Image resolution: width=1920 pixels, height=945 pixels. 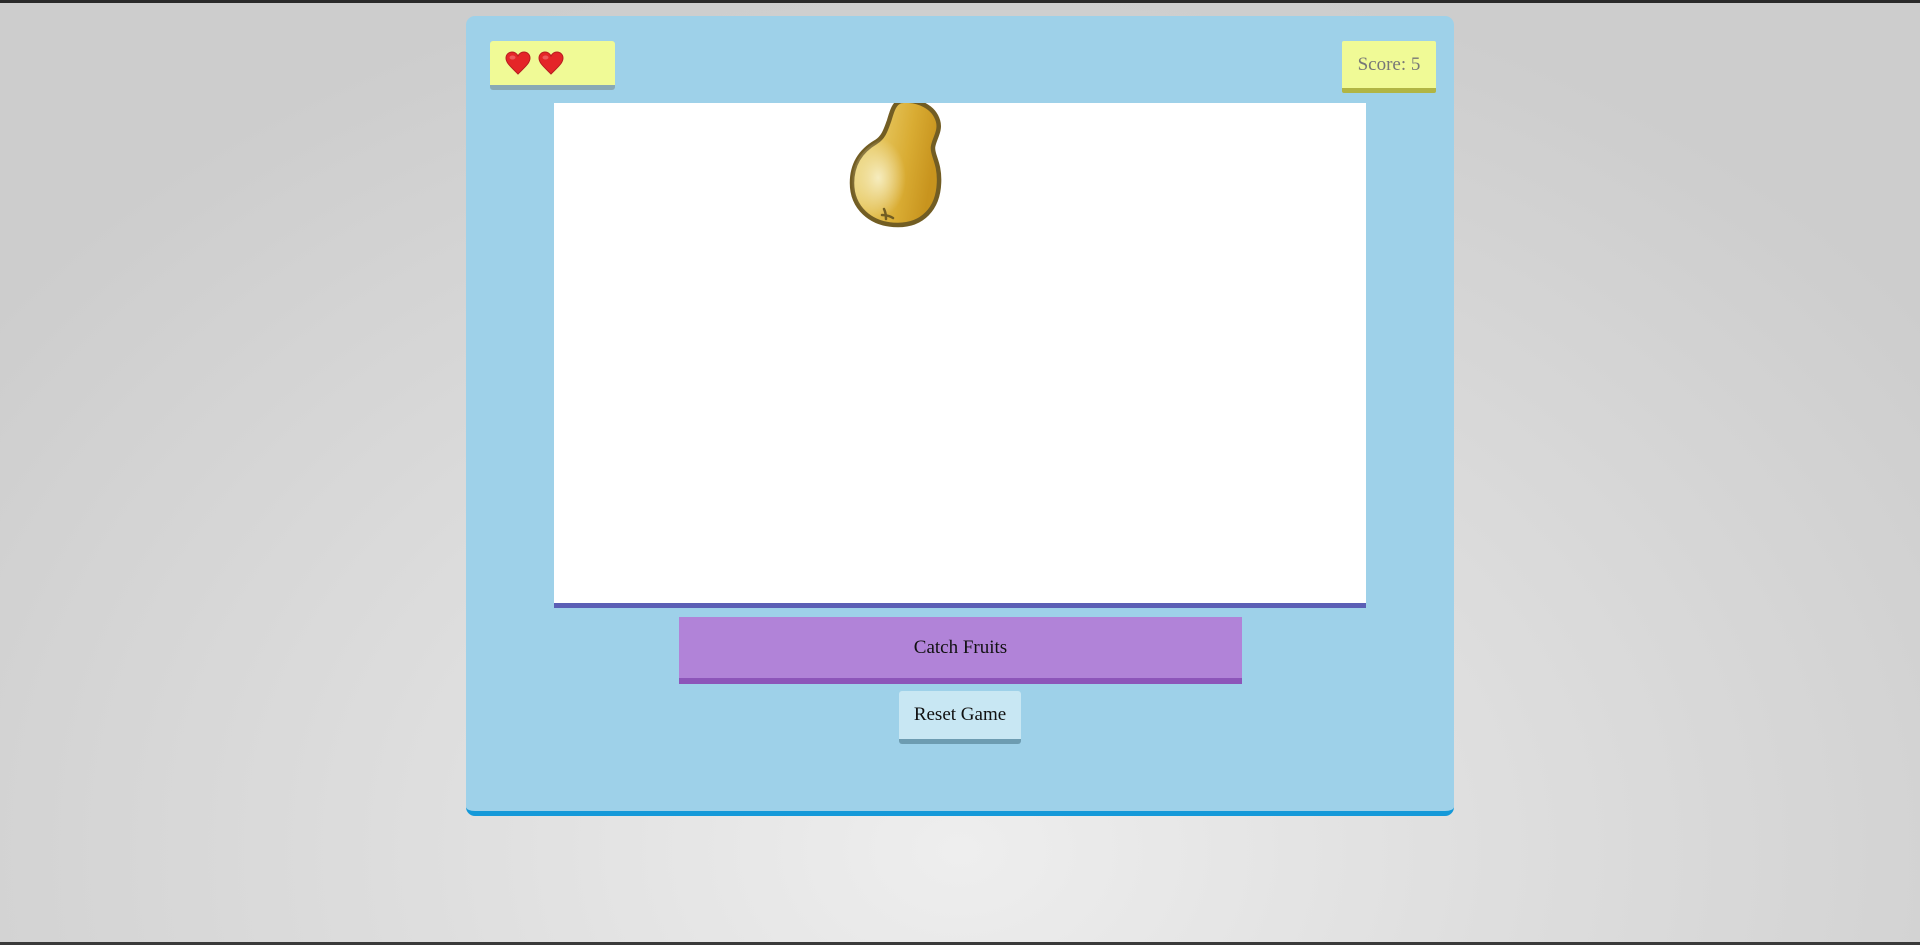 I want to click on lives-display, so click(x=552, y=65).